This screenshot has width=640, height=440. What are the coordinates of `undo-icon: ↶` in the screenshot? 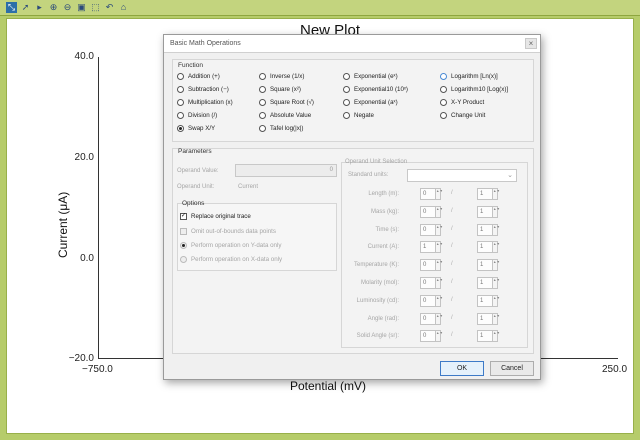 It's located at (109, 7).